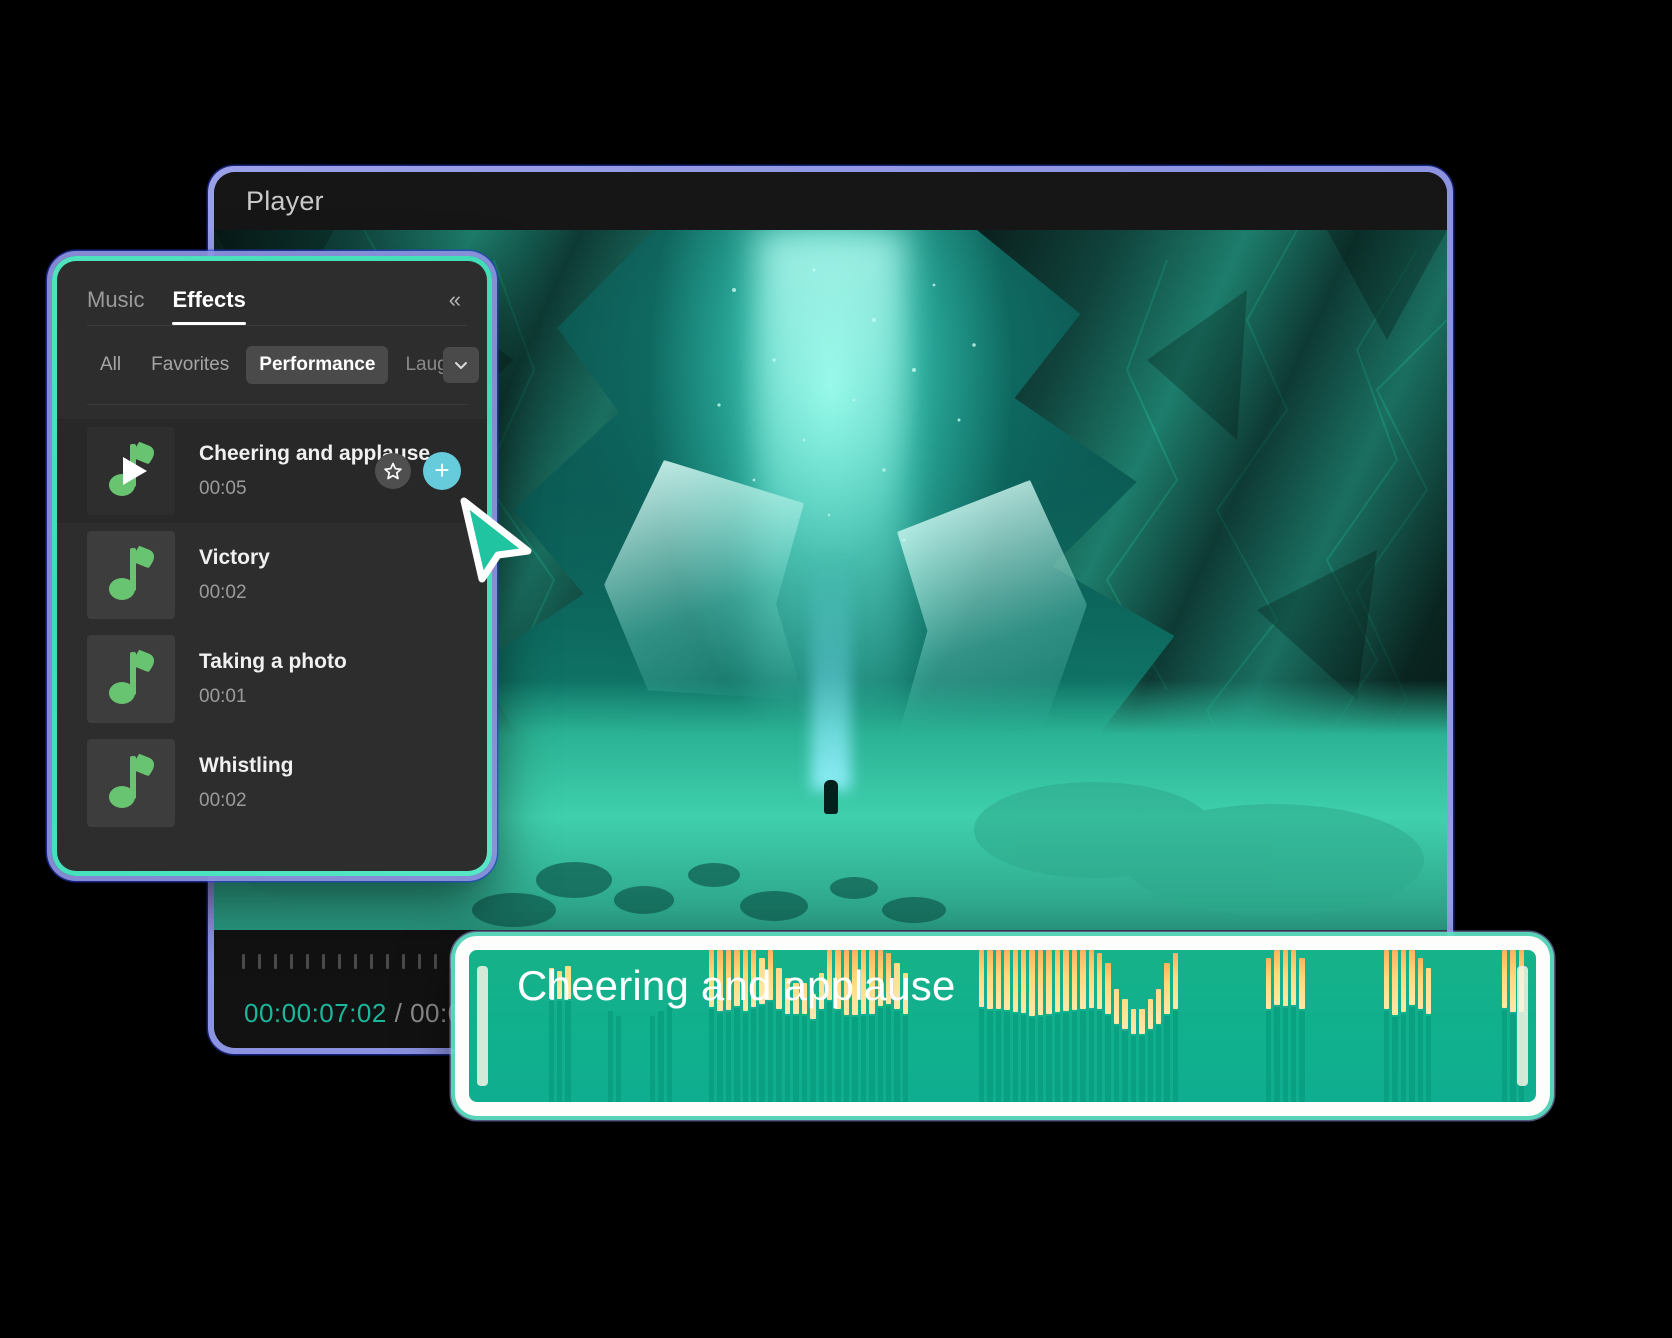 The height and width of the screenshot is (1338, 1672). Describe the element at coordinates (736, 985) in the screenshot. I see `clip-title: Cheering and applause` at that location.